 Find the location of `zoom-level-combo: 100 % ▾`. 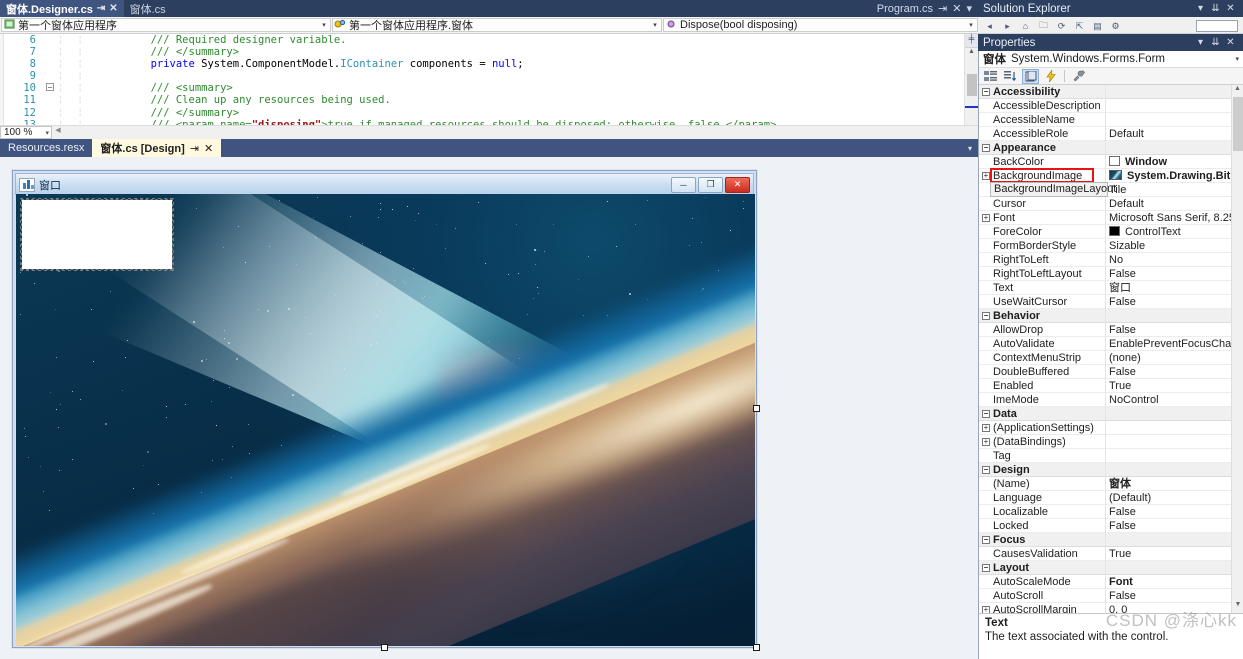

zoom-level-combo: 100 % ▾ is located at coordinates (26, 132).